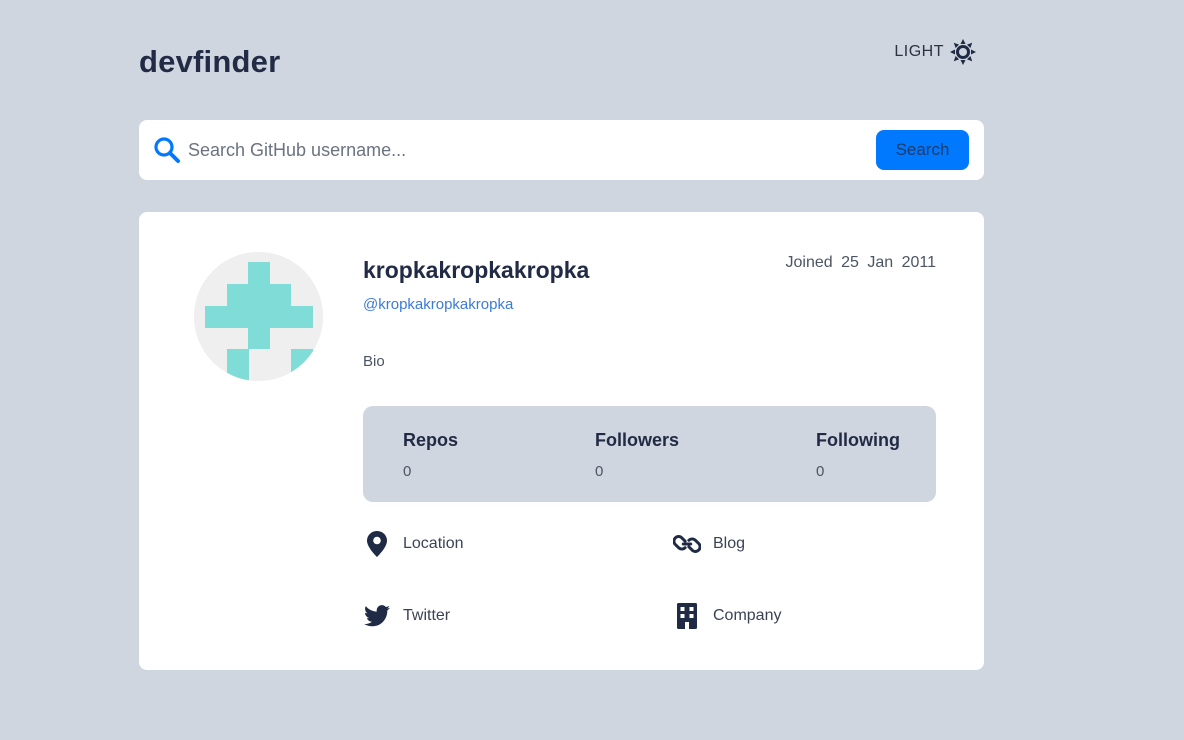 The width and height of the screenshot is (1184, 740). Describe the element at coordinates (858, 440) in the screenshot. I see `stat-following-label: Following` at that location.